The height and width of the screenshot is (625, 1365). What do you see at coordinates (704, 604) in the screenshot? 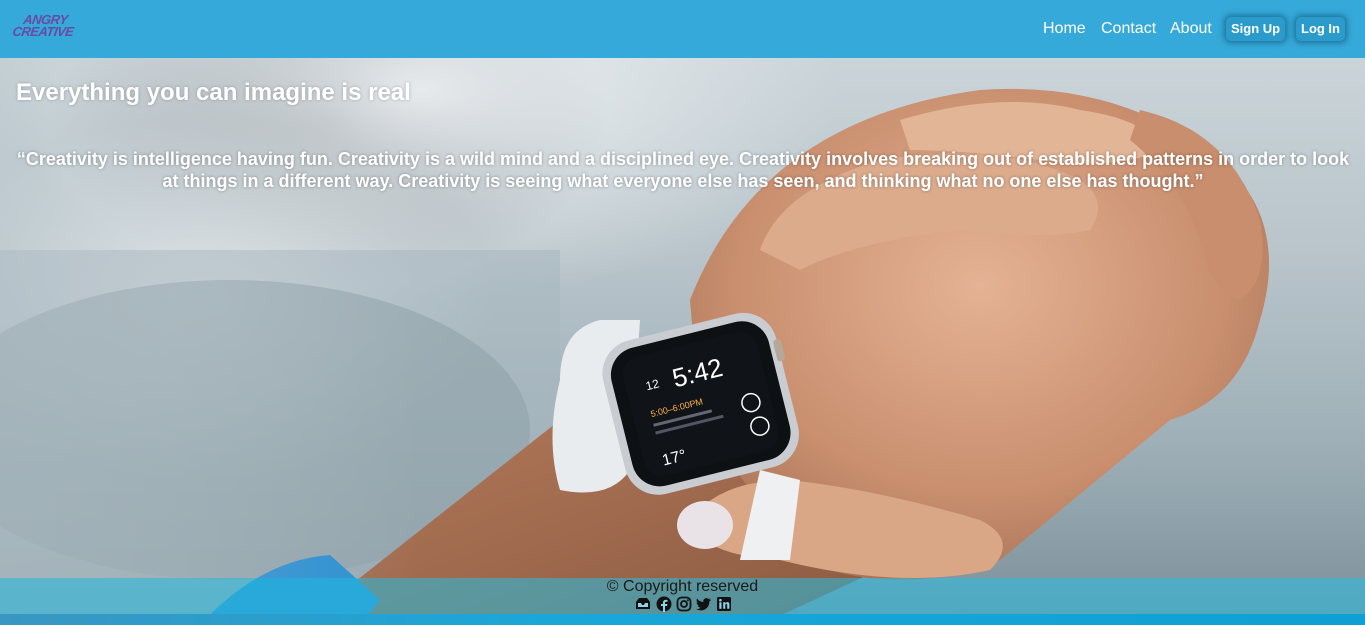
I see `twitter-icon` at bounding box center [704, 604].